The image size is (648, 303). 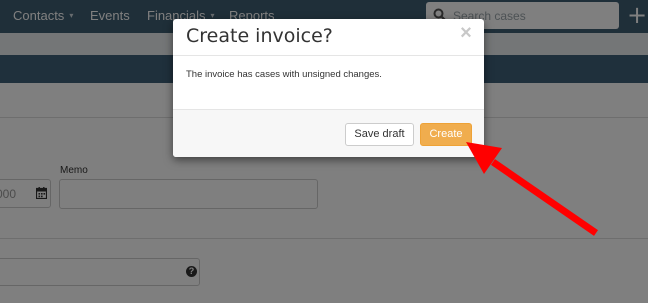 I want to click on save-draft-button: Save draft, so click(x=379, y=134).